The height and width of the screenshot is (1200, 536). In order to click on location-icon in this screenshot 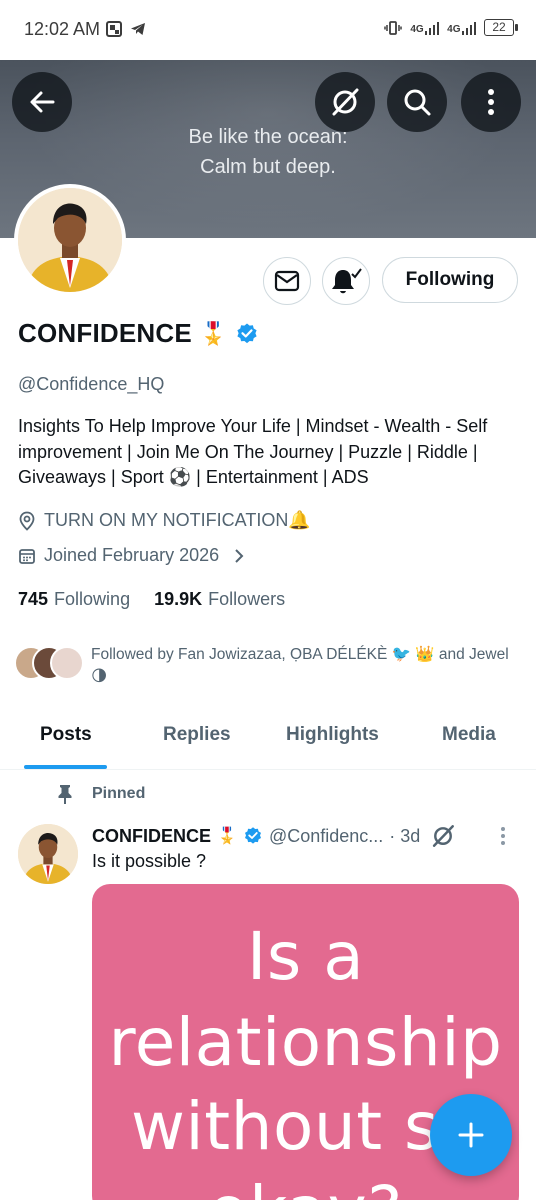, I will do `click(27, 521)`.